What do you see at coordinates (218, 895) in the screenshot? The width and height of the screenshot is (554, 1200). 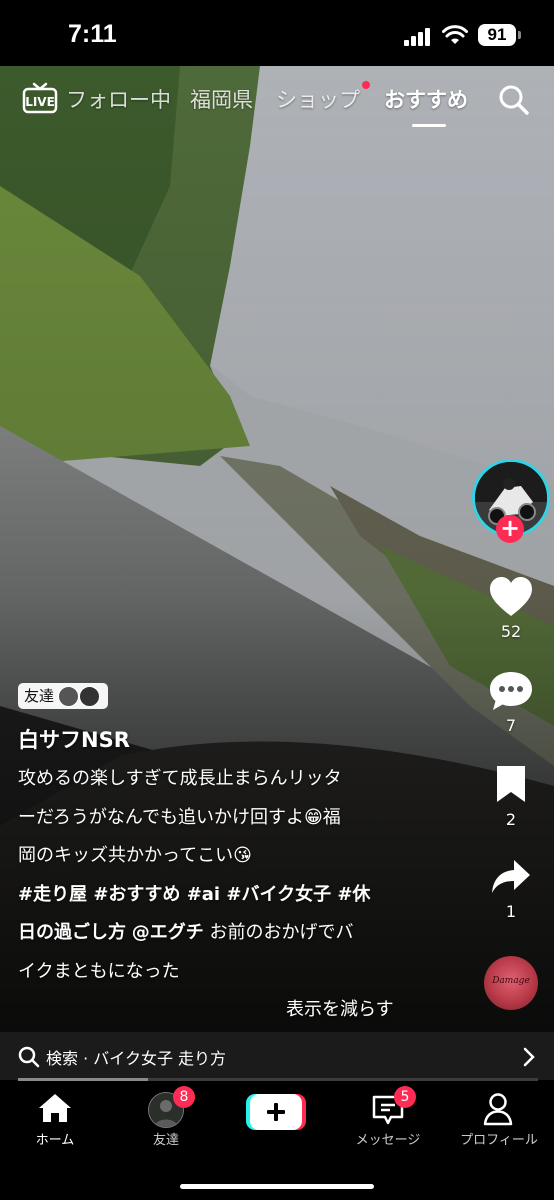 I see `hashtag-line: #走り屋 #おすすめ #ai #バイク女子 #休` at bounding box center [218, 895].